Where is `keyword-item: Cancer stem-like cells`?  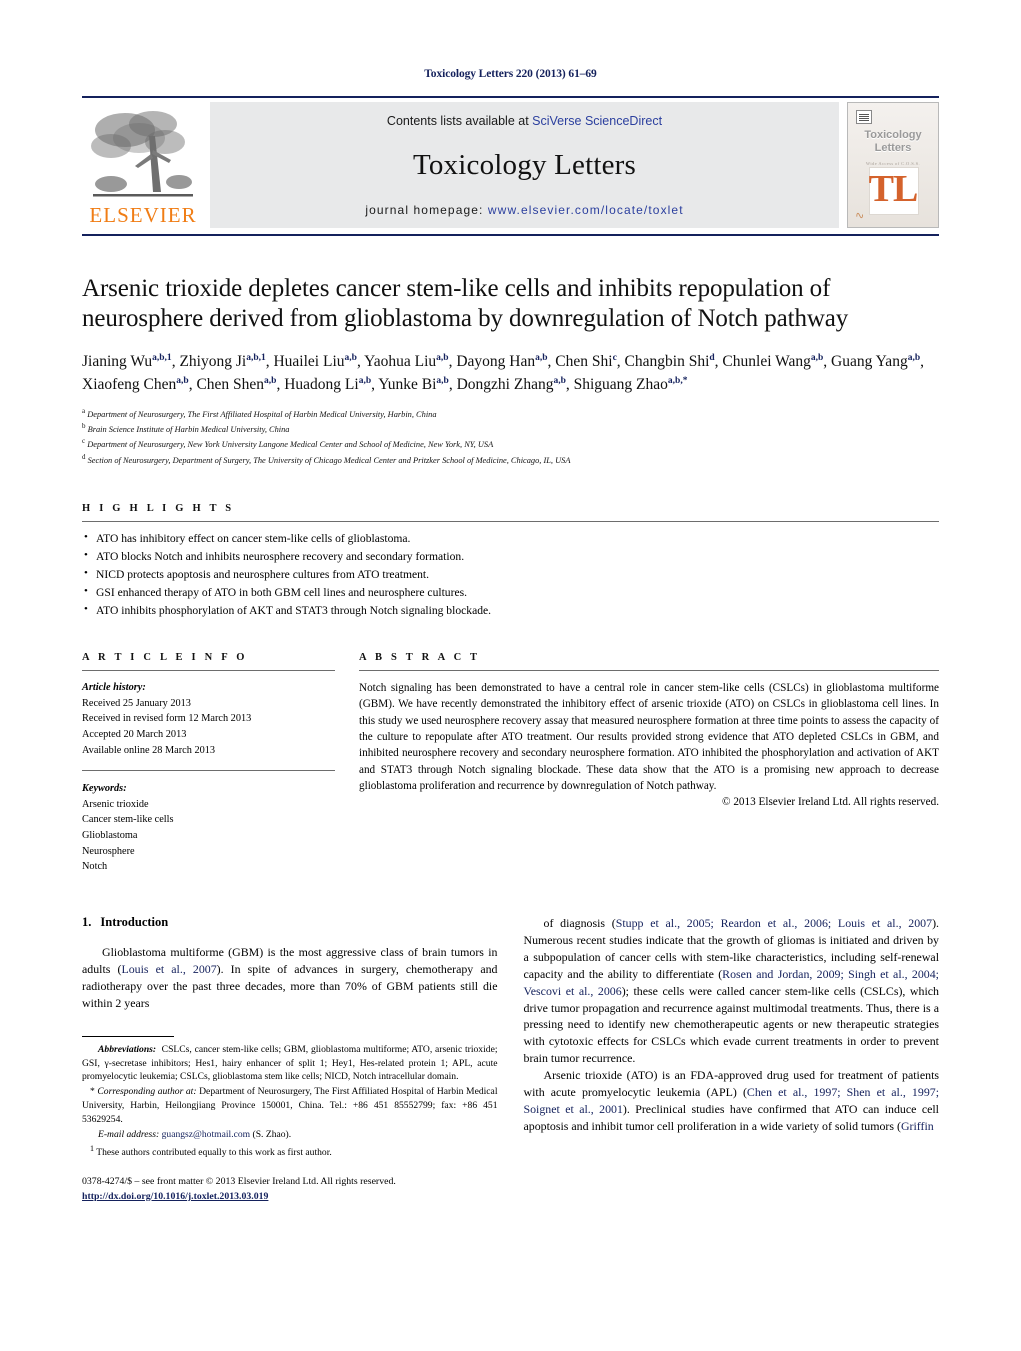
keyword-item: Cancer stem-like cells is located at coordinates (128, 820).